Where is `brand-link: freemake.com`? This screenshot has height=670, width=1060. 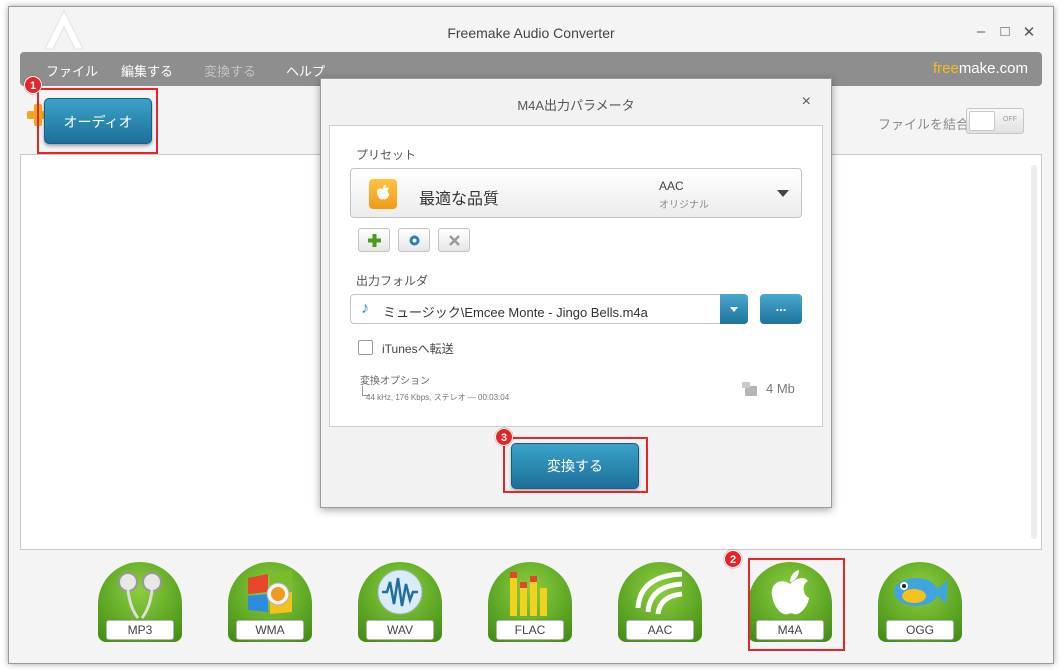
brand-link: freemake.com is located at coordinates (980, 68).